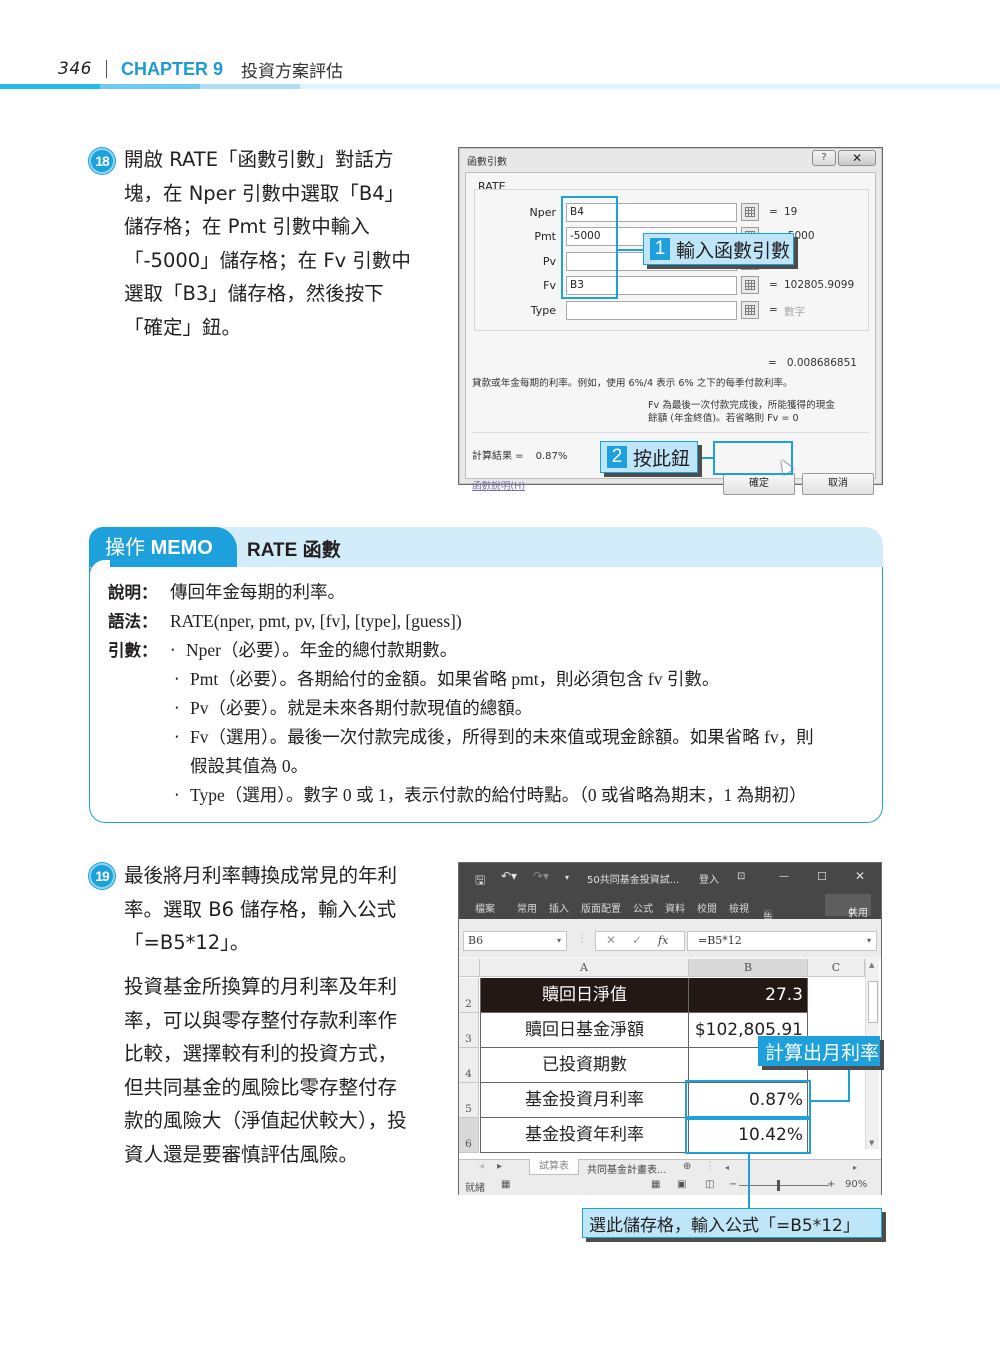  Describe the element at coordinates (707, 907) in the screenshot. I see `tab-review: 校閱` at that location.